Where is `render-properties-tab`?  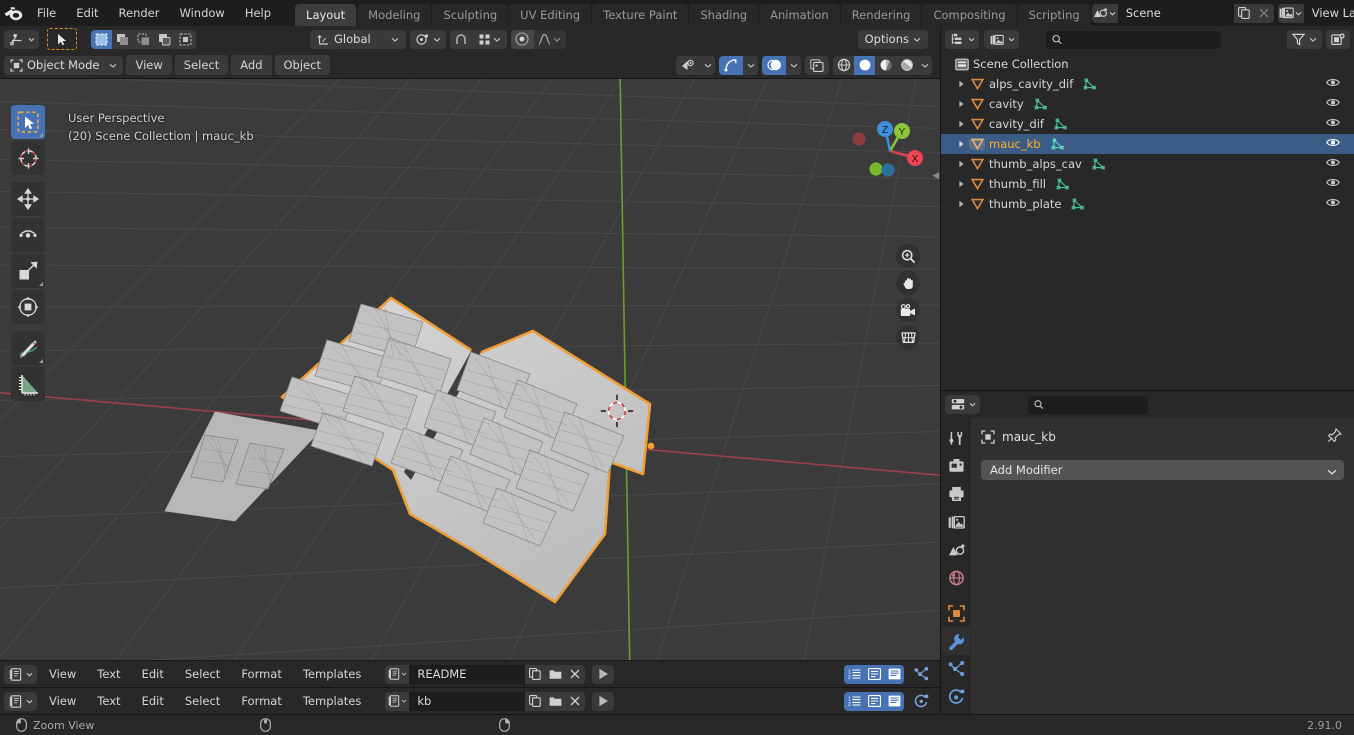
render-properties-tab is located at coordinates (956, 466).